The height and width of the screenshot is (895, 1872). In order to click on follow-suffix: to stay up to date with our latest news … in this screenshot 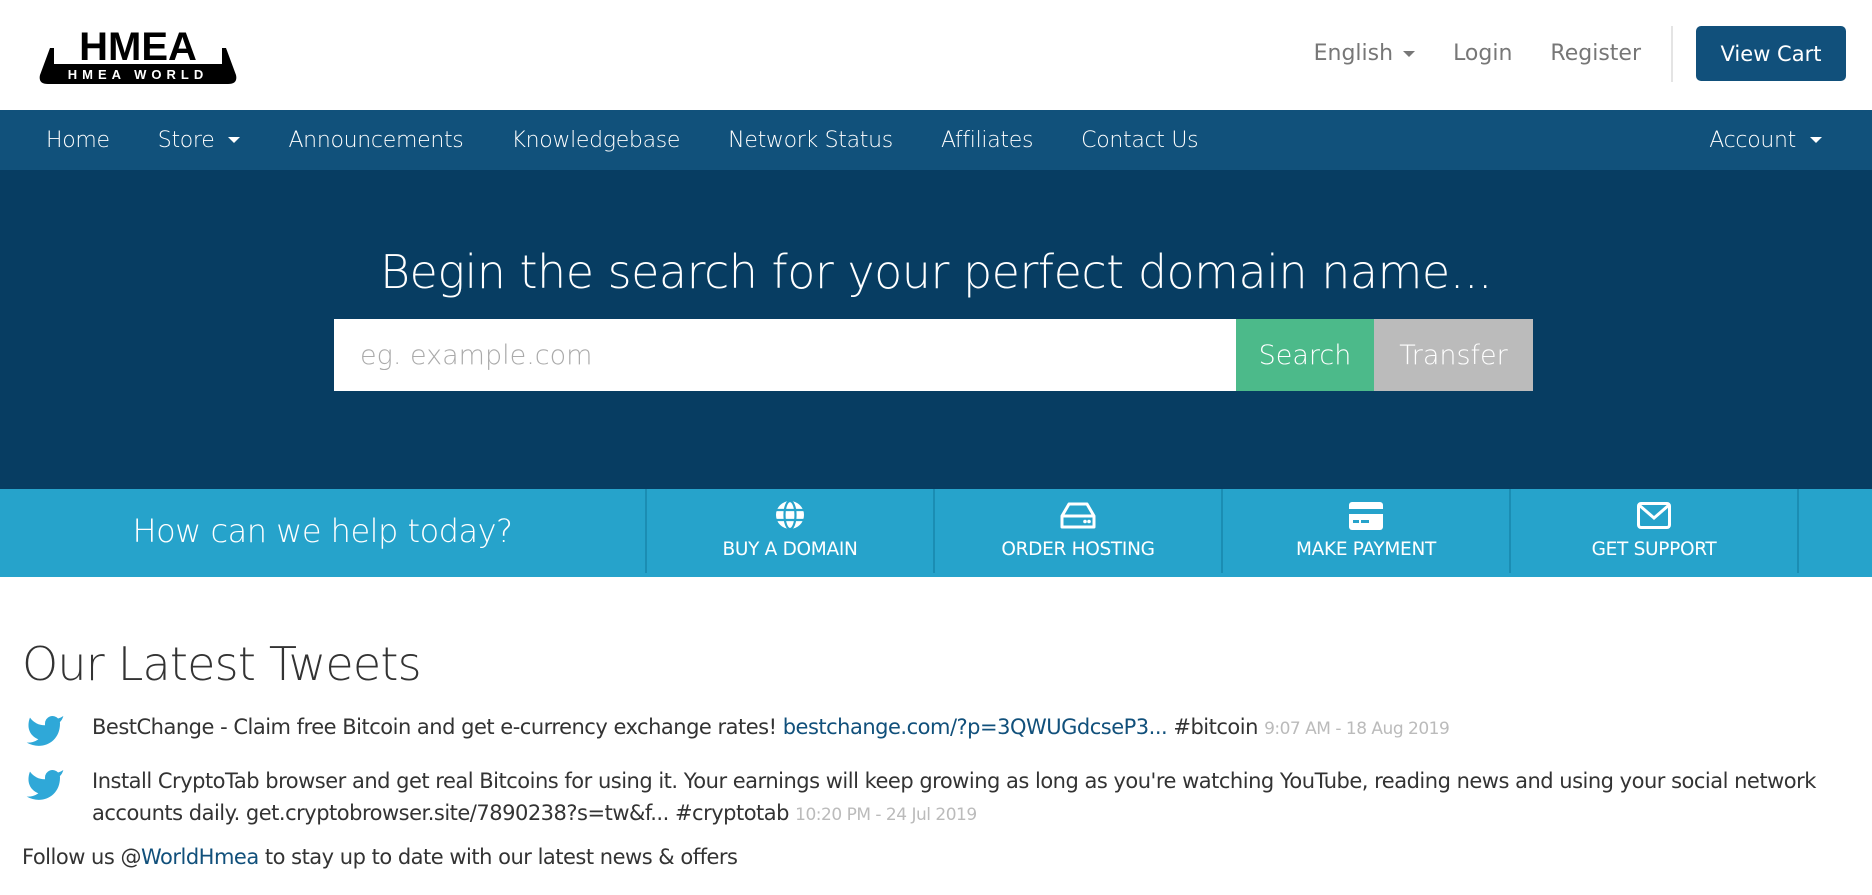, I will do `click(498, 857)`.